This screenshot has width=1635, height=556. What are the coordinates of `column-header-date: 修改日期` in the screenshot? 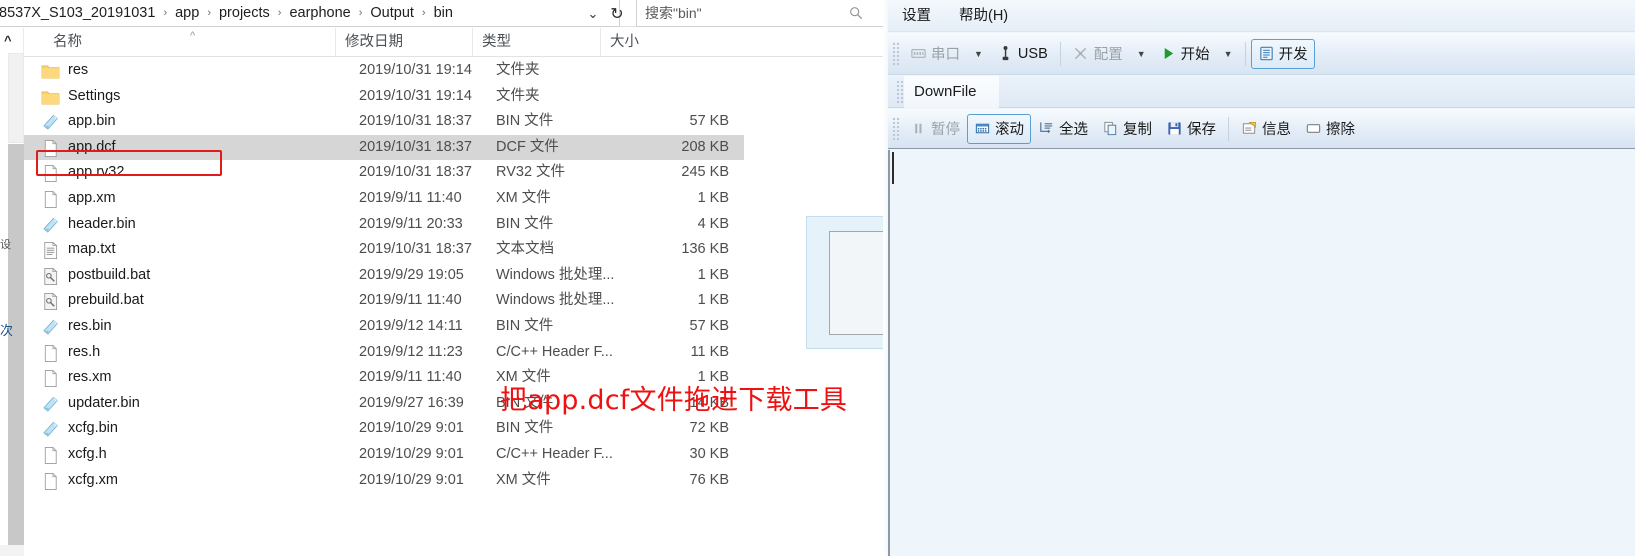 It's located at (403, 42).